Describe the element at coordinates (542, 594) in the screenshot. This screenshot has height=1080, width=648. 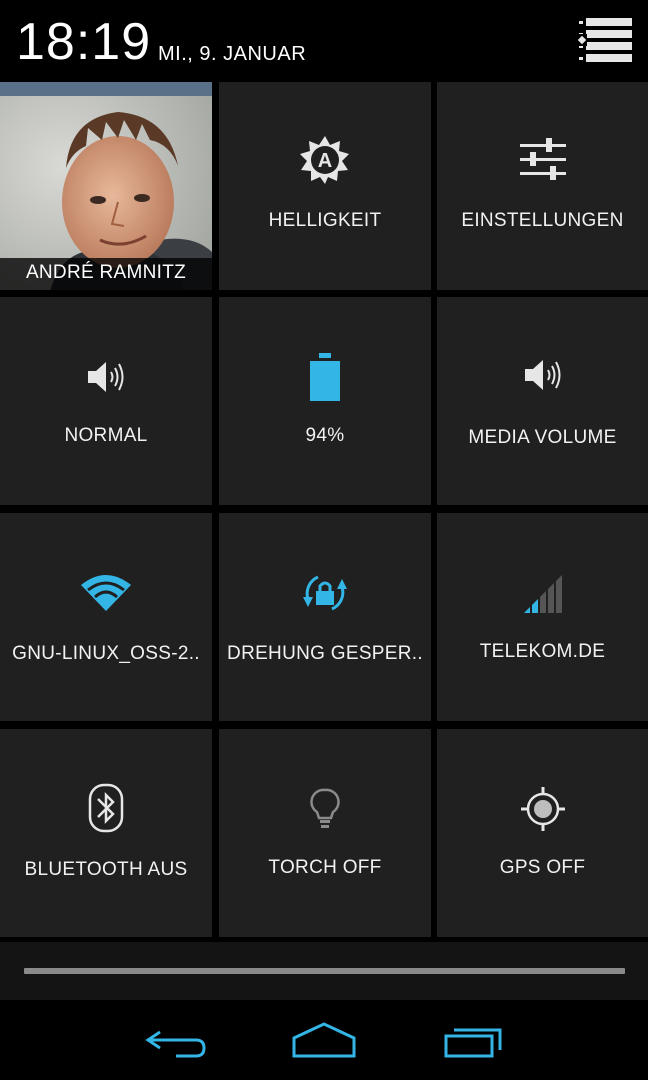
I see `signal-icon` at that location.